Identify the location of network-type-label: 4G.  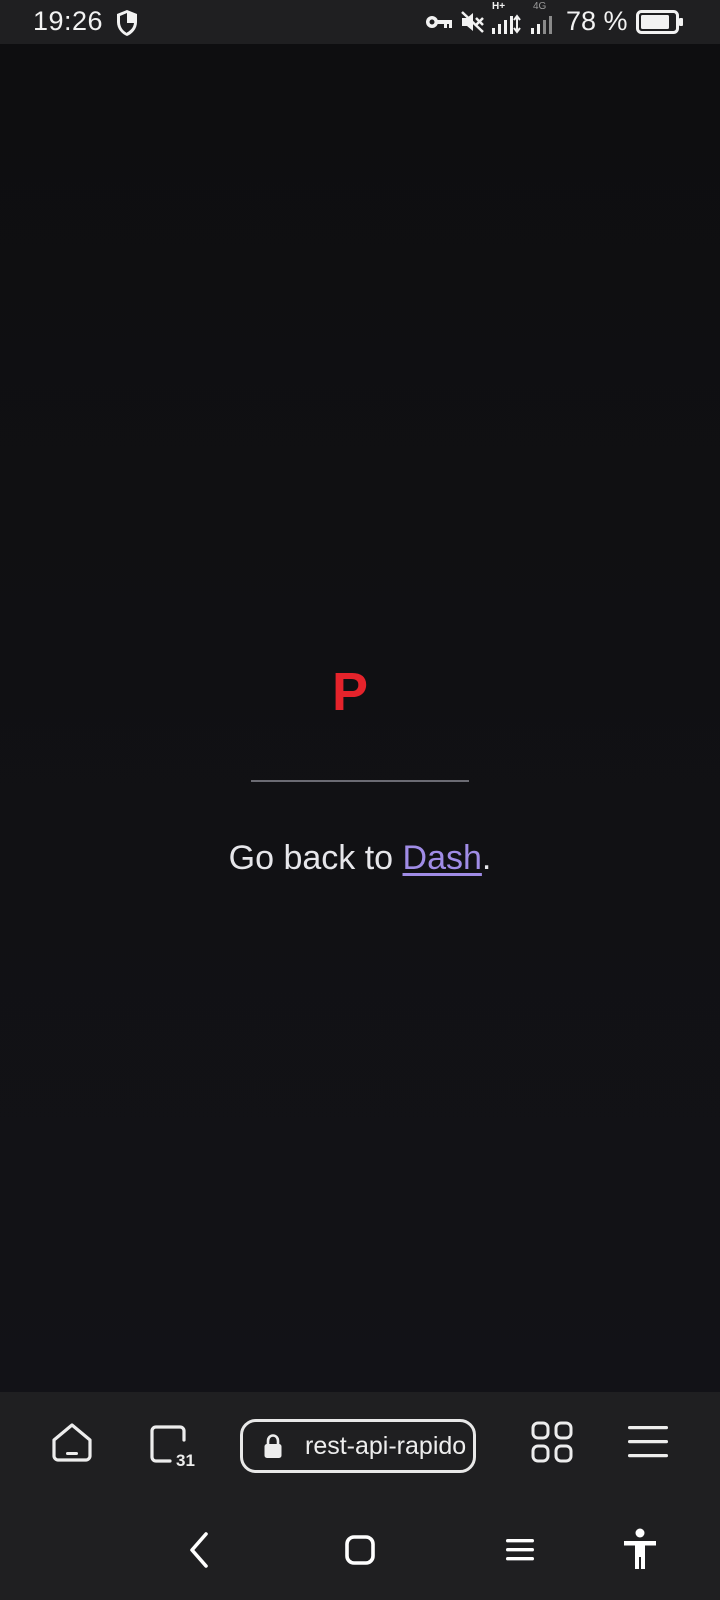
(540, 6).